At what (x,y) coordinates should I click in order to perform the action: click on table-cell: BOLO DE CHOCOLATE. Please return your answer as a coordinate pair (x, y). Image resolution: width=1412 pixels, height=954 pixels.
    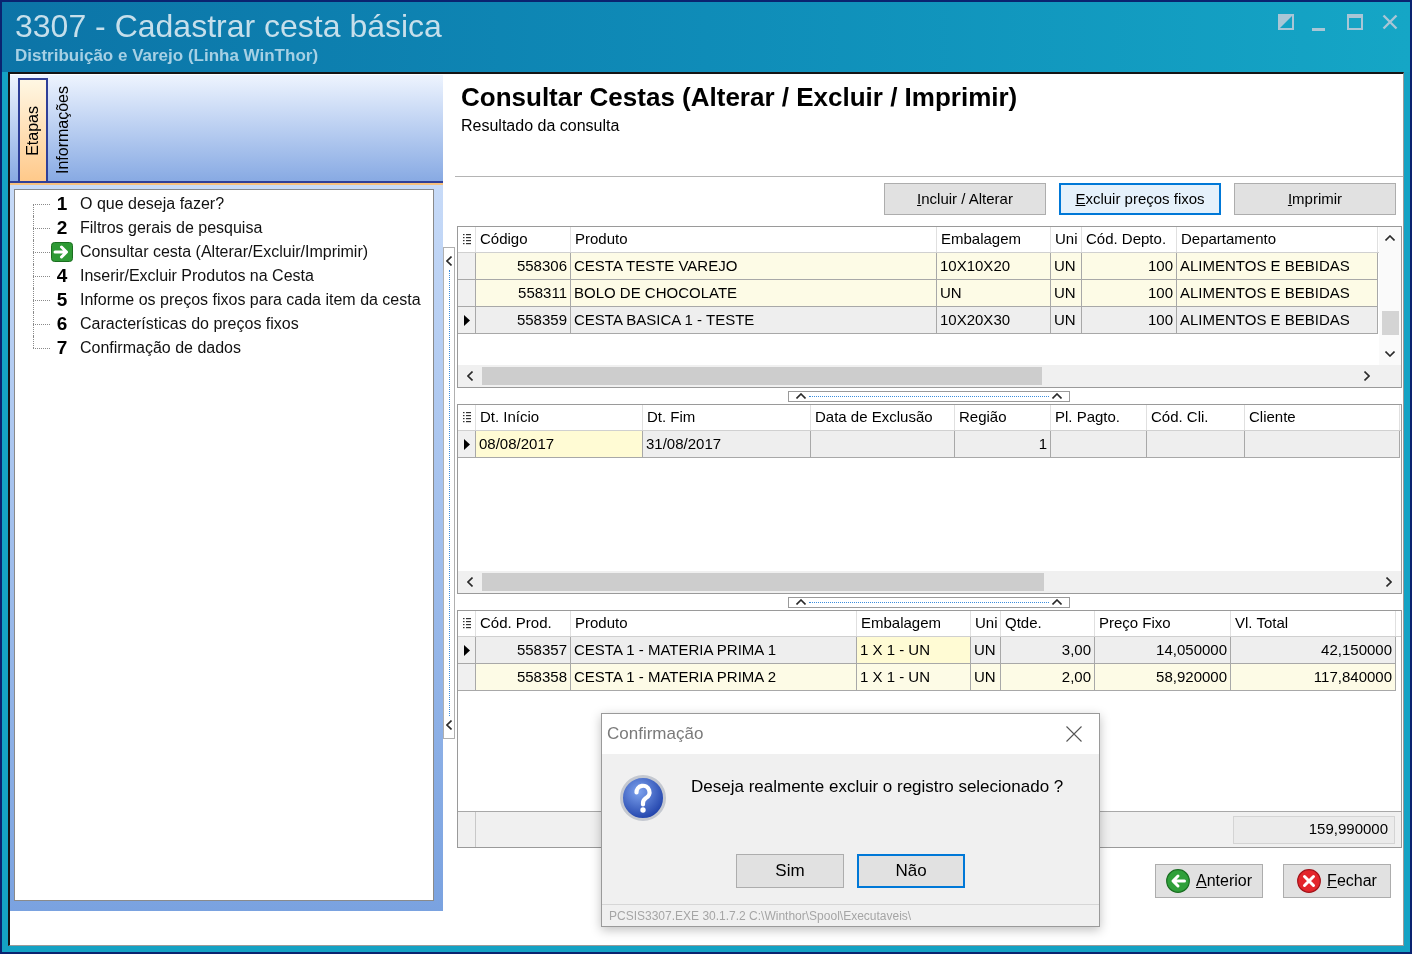
    Looking at the image, I should click on (754, 293).